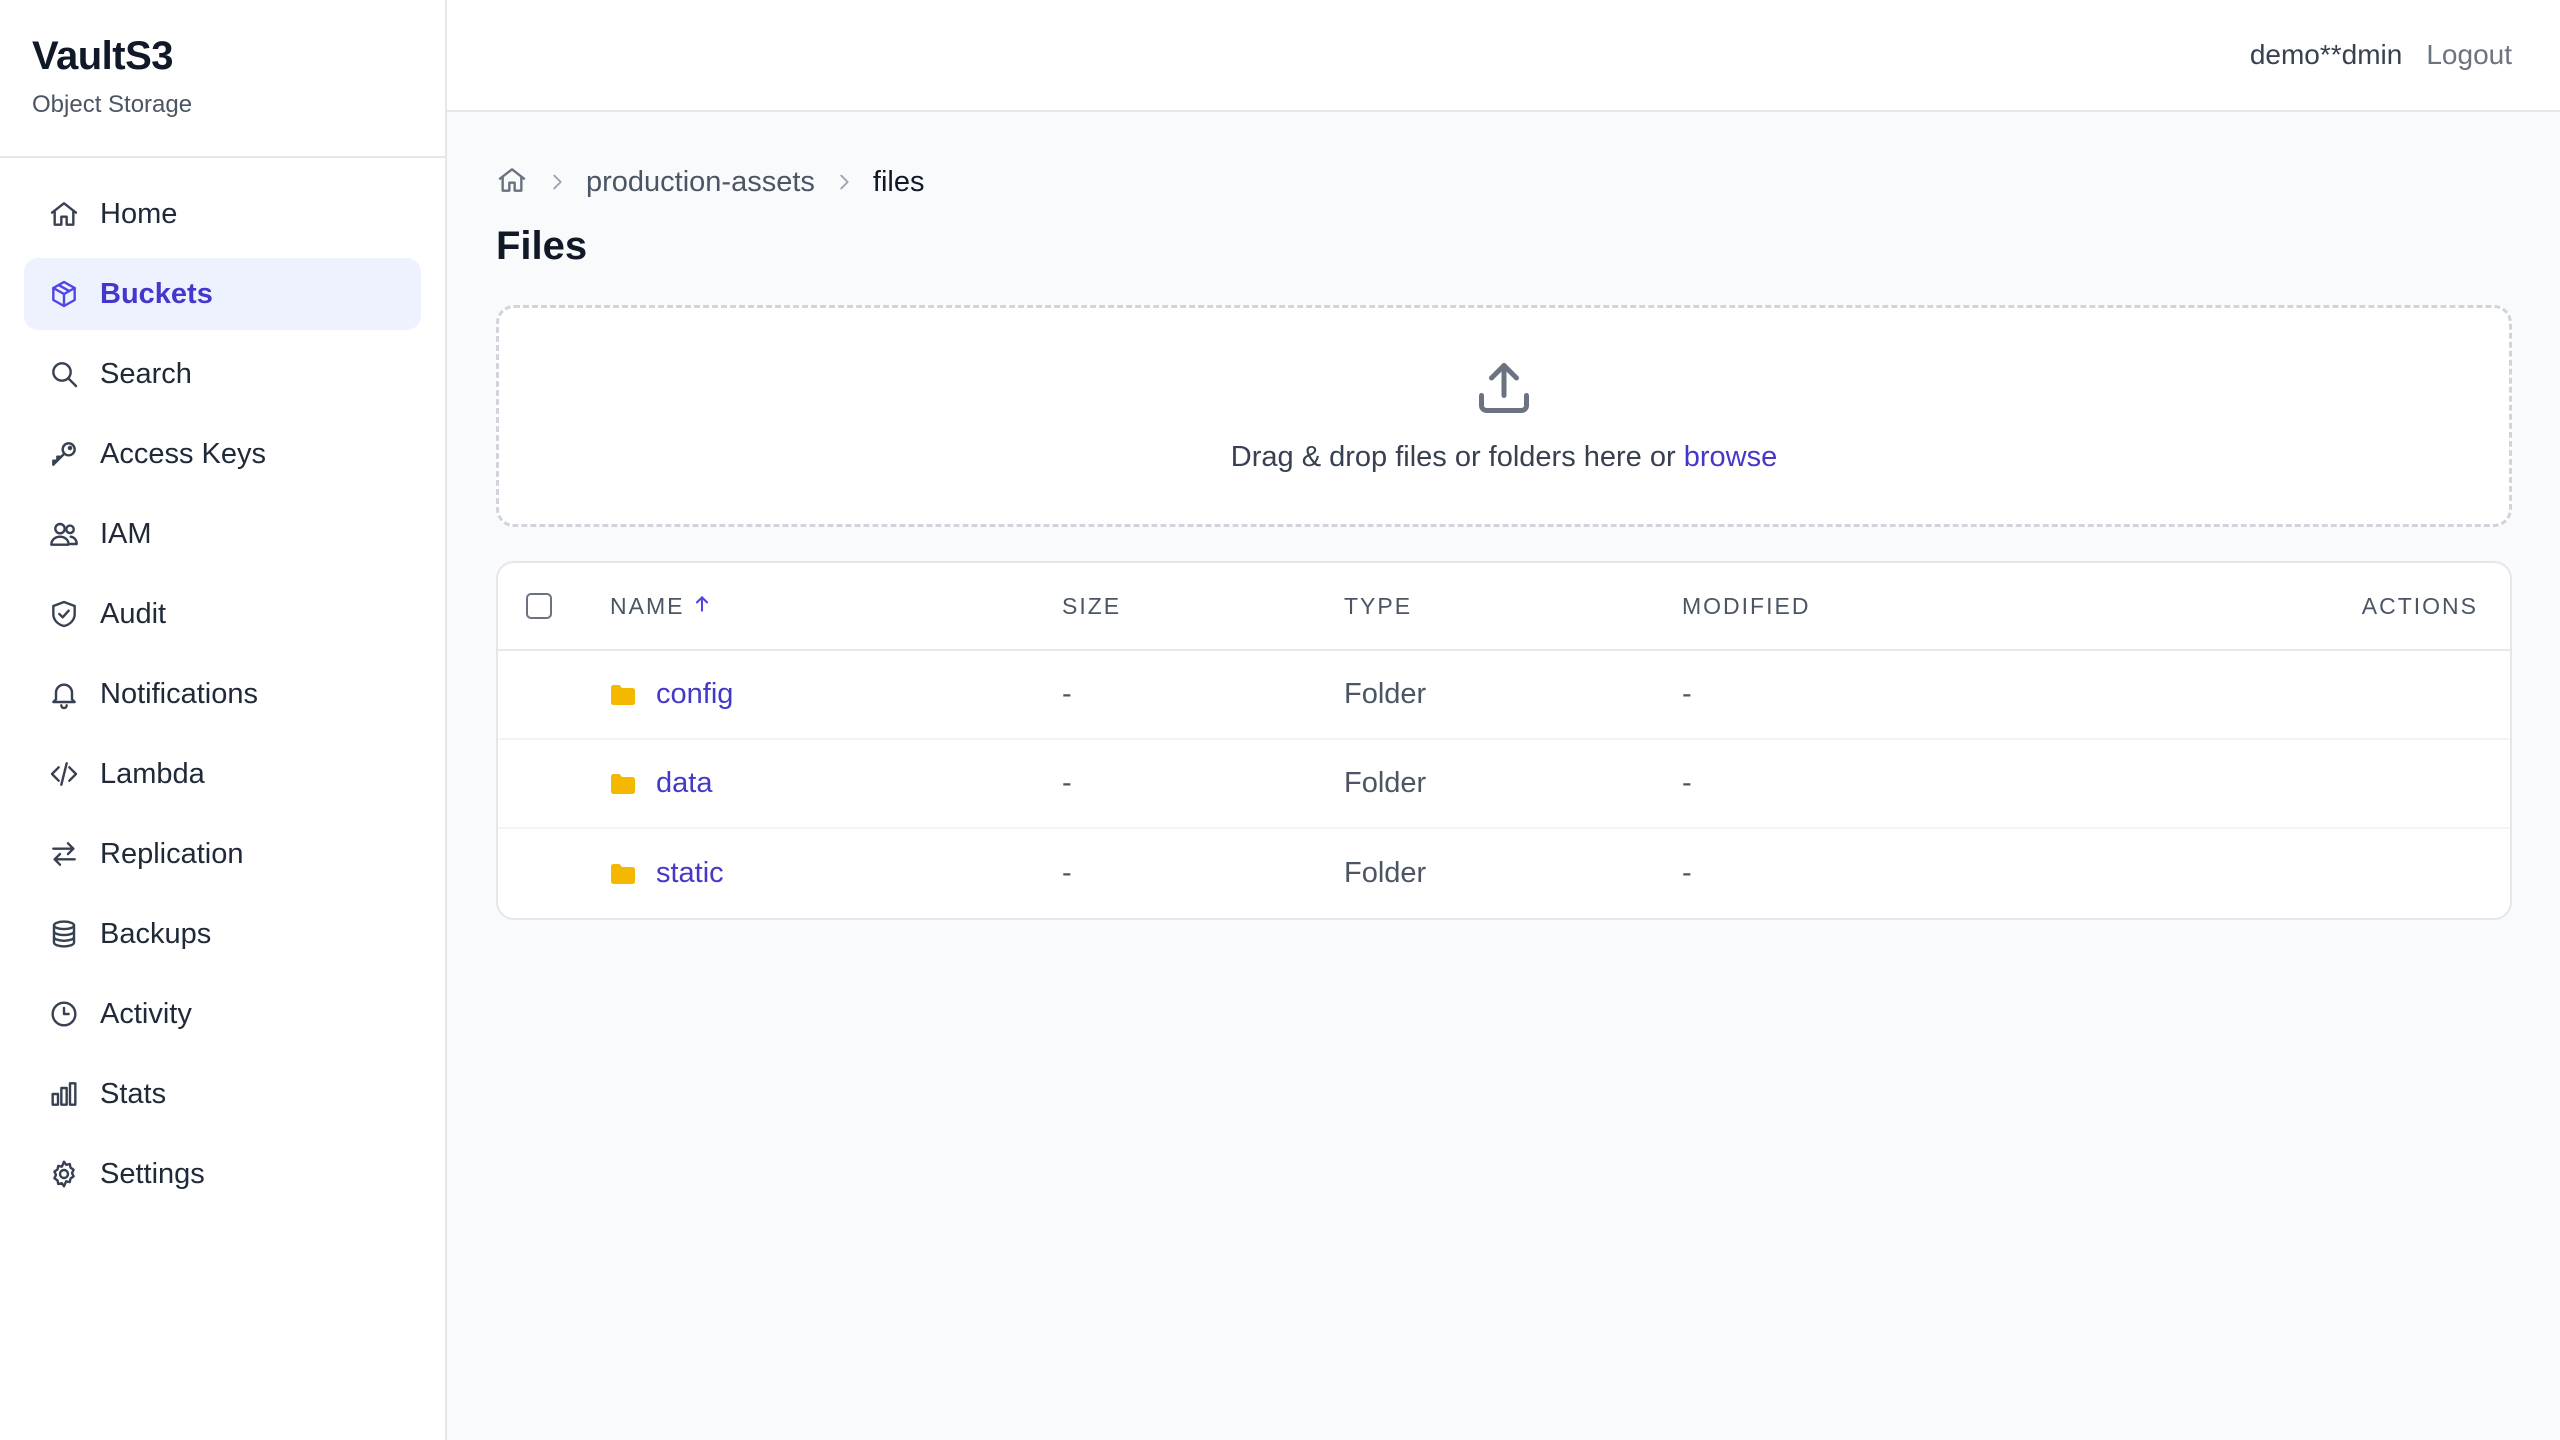 This screenshot has height=1440, width=2560. Describe the element at coordinates (539, 606) in the screenshot. I see `select-all-checkbox` at that location.